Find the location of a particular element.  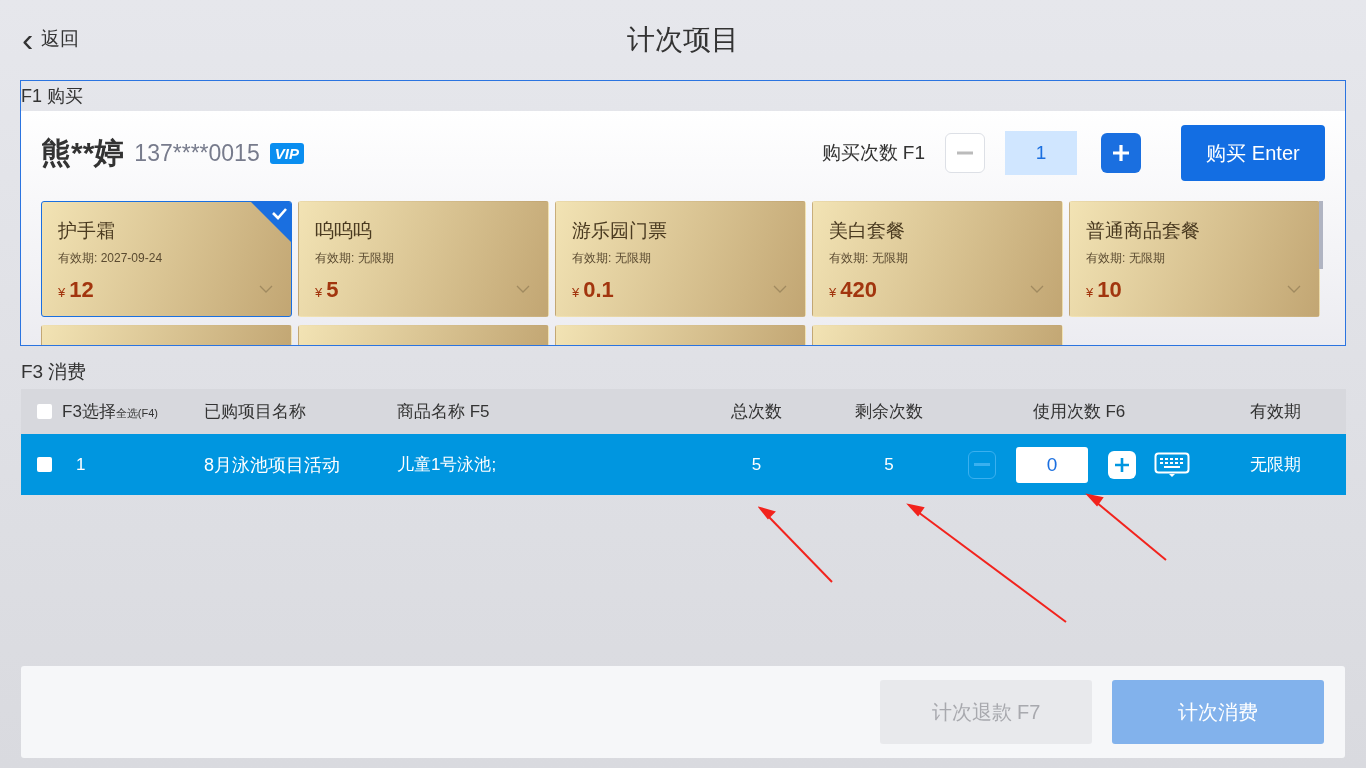

card-price: 12 is located at coordinates (81, 290).